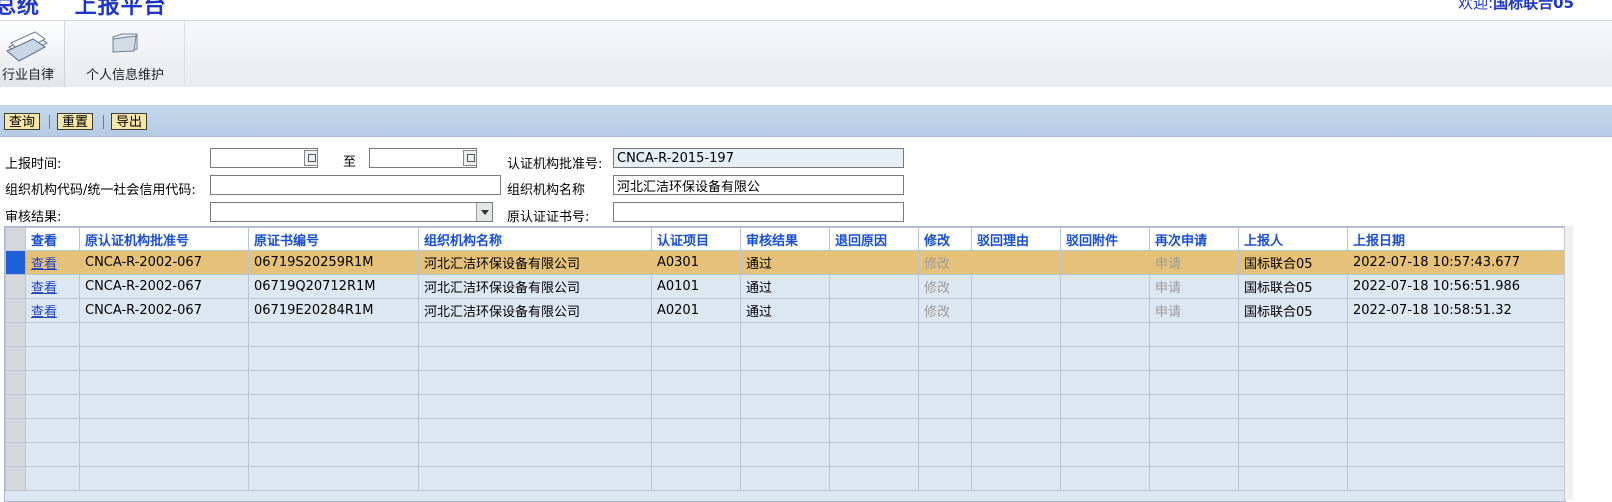 This screenshot has width=1612, height=502. I want to click on cell-project: A0101, so click(696, 286).